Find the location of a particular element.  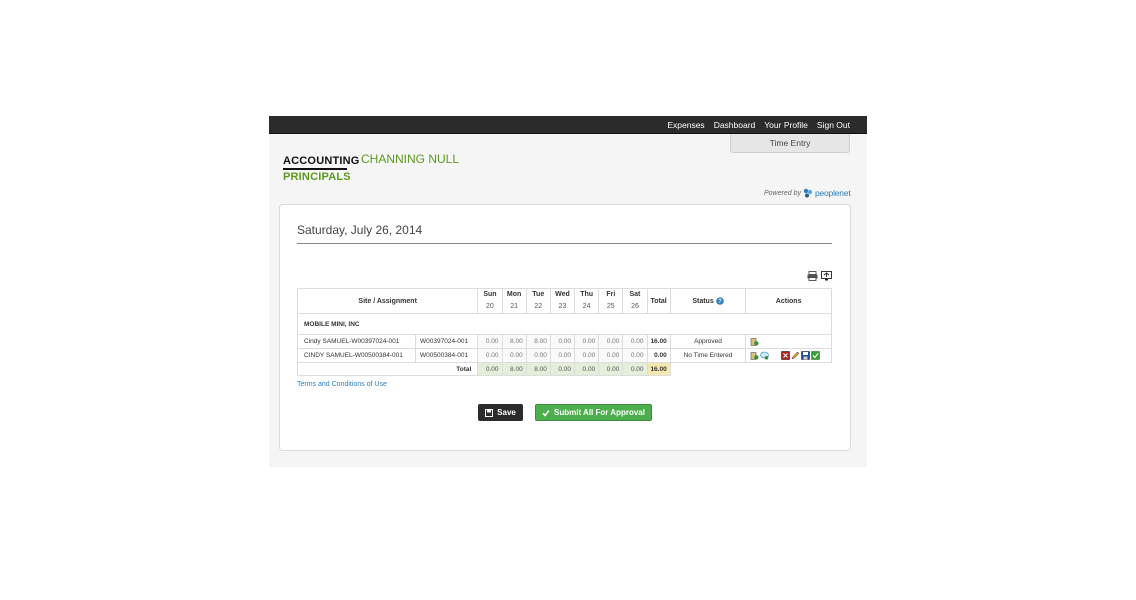

terms-link: Terms and Conditions of Use is located at coordinates (342, 384).